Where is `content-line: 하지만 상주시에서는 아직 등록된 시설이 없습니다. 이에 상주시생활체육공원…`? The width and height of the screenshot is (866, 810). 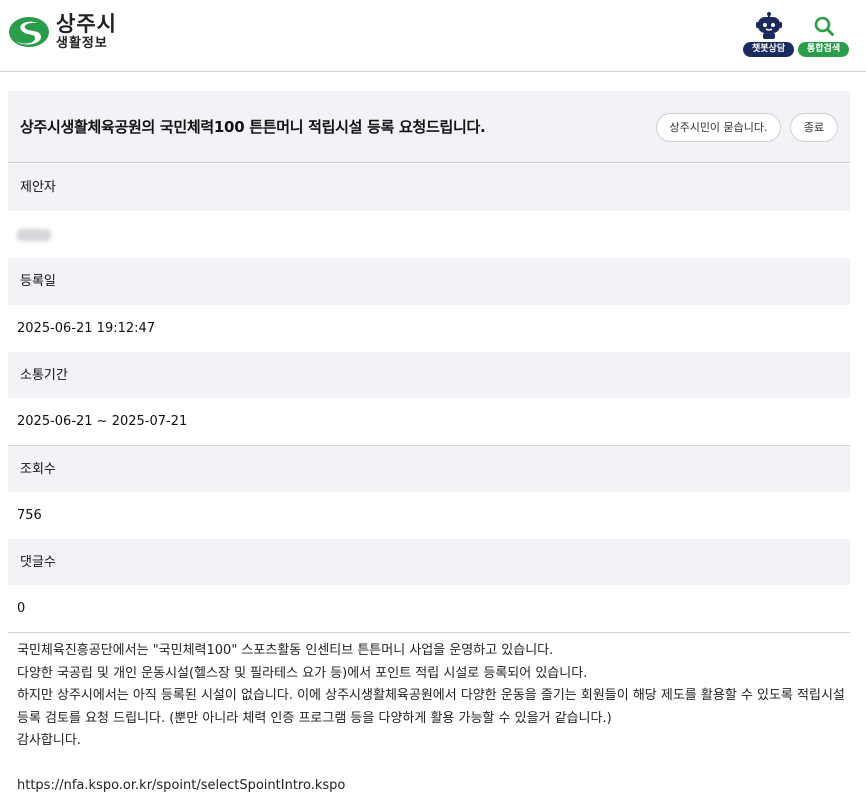 content-line: 하지만 상주시에서는 아직 등록된 시설이 없습니다. 이에 상주시생활체육공원… is located at coordinates (431, 707).